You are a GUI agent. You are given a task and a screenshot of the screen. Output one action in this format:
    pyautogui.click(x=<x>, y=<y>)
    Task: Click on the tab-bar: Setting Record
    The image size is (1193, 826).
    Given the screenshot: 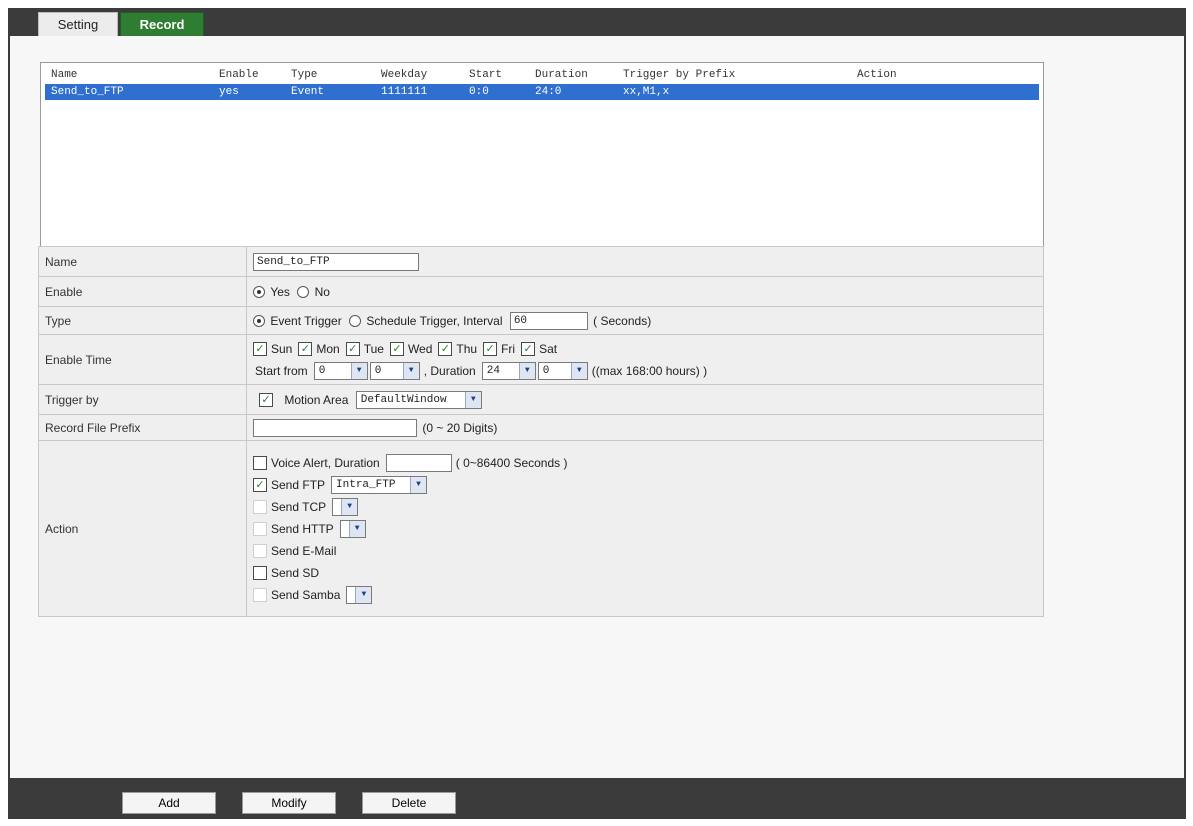 What is the action you would take?
    pyautogui.click(x=597, y=22)
    